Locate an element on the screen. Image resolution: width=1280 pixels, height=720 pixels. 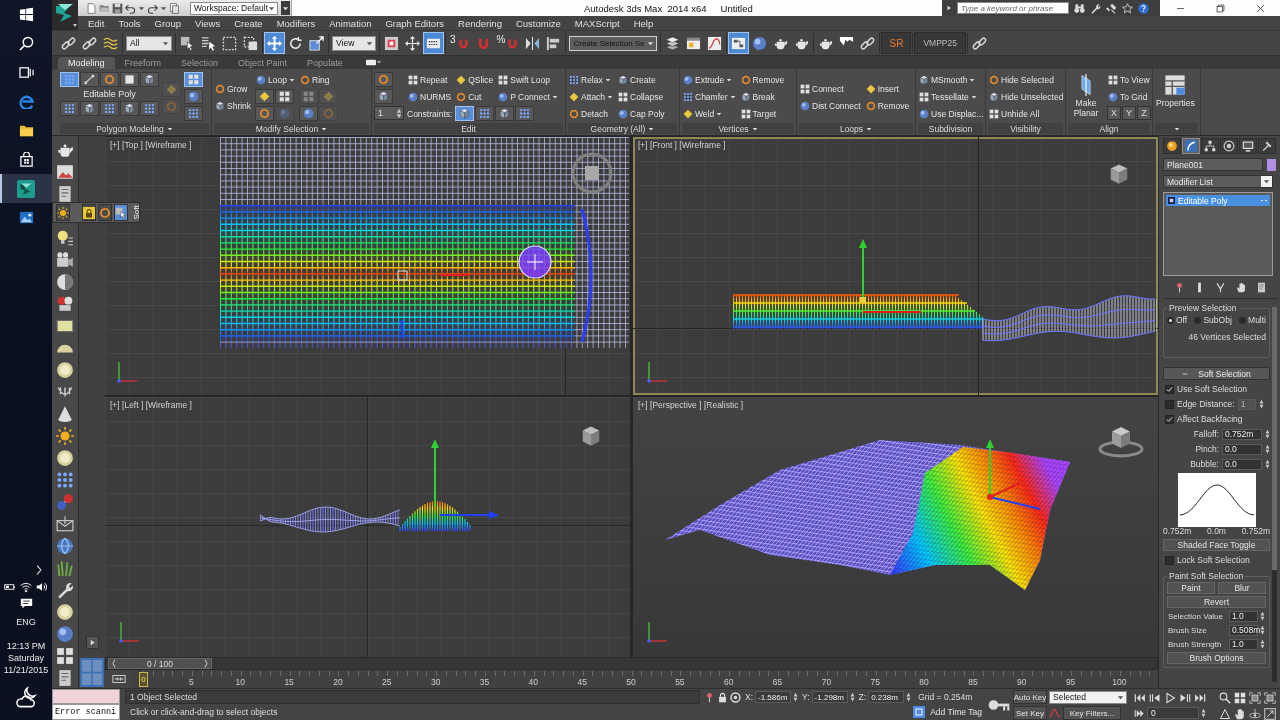
viewport: [+] [Perspective ] [Realistic ] is located at coordinates (895, 527).